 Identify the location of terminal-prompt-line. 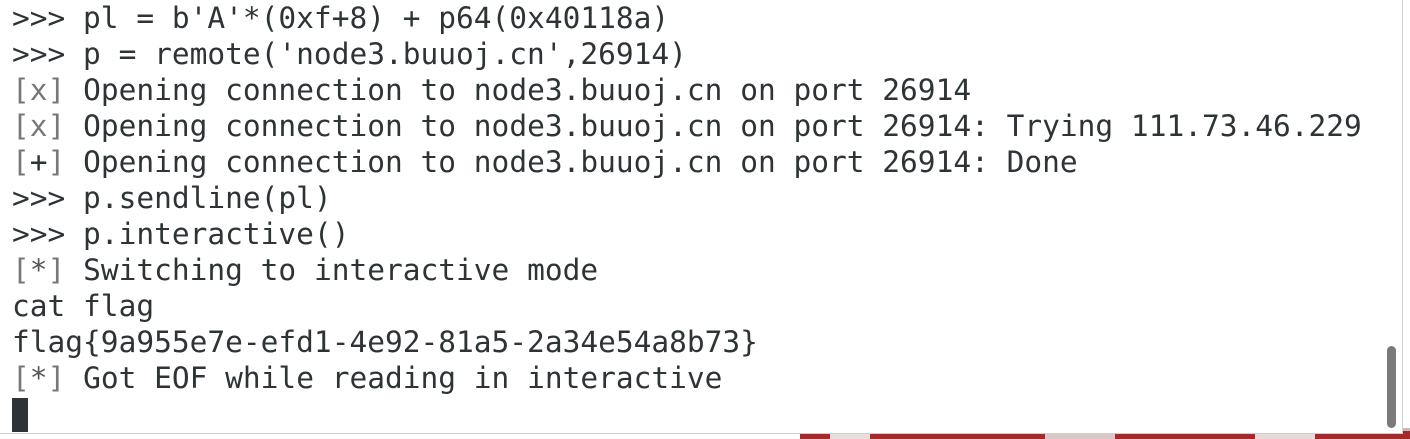
(687, 414).